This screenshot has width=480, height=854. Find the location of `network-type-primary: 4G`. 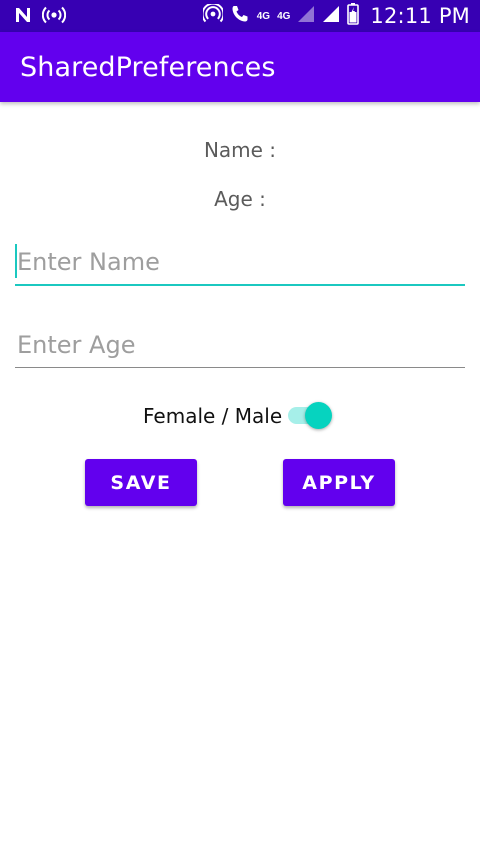

network-type-primary: 4G is located at coordinates (263, 16).